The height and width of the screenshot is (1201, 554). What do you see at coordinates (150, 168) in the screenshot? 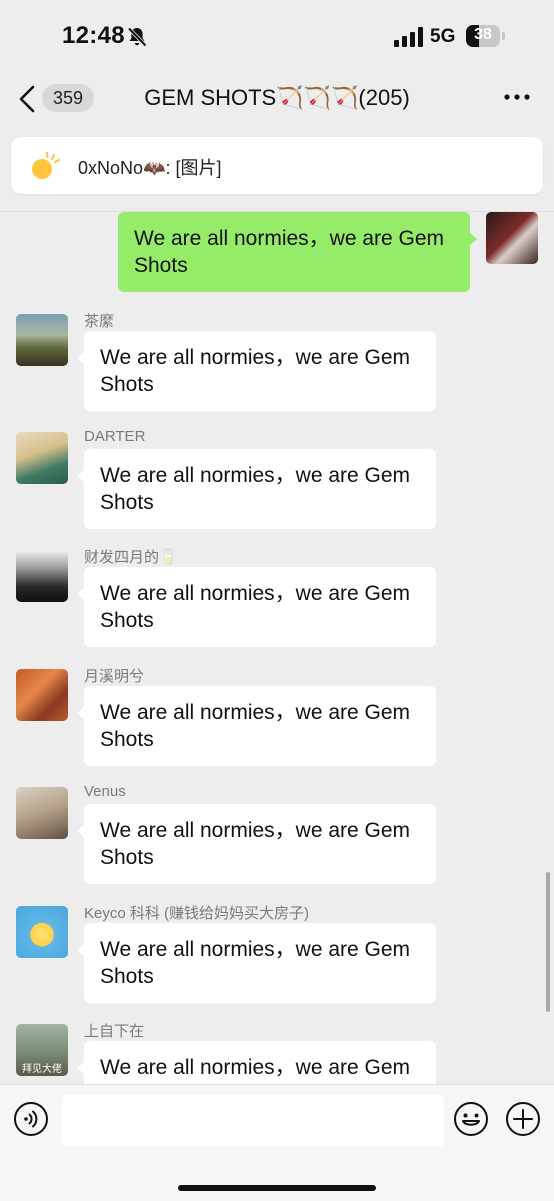
I see `notice-text: 0xNoNo🦇: [图片]` at bounding box center [150, 168].